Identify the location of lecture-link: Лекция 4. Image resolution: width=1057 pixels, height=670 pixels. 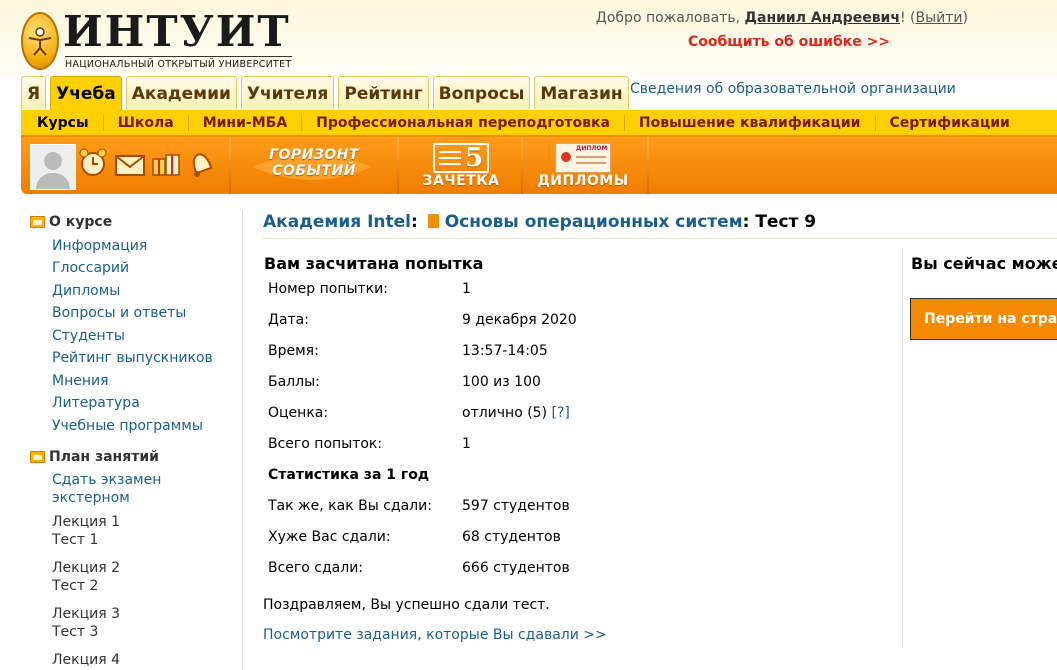
(141, 660).